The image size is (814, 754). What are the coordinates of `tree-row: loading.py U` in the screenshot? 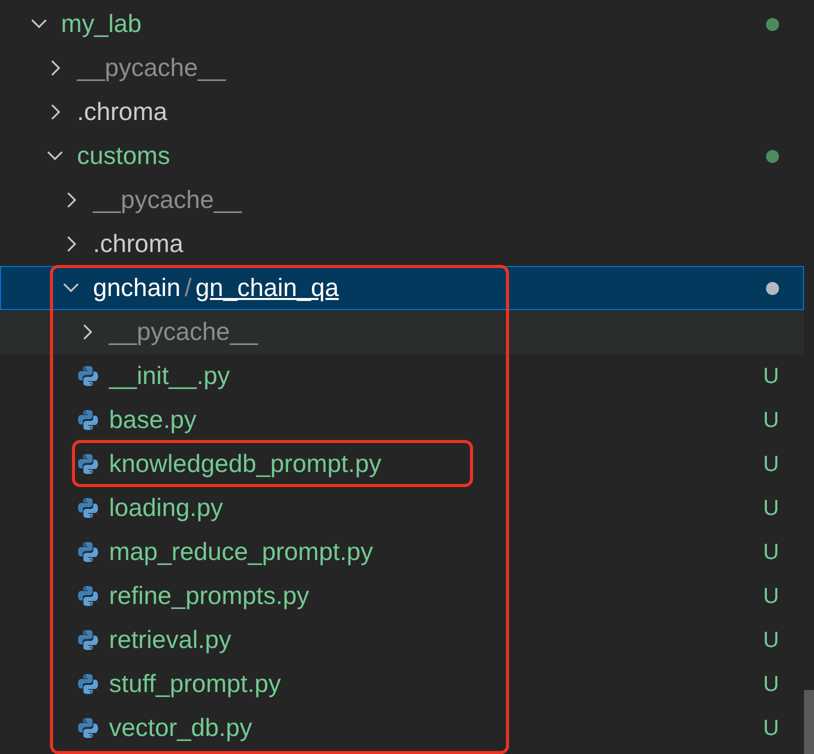 It's located at (402, 508).